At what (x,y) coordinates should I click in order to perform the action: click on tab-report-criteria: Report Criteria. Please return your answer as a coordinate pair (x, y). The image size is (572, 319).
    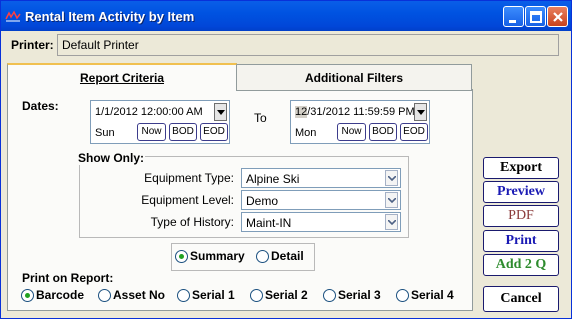
    Looking at the image, I should click on (122, 77).